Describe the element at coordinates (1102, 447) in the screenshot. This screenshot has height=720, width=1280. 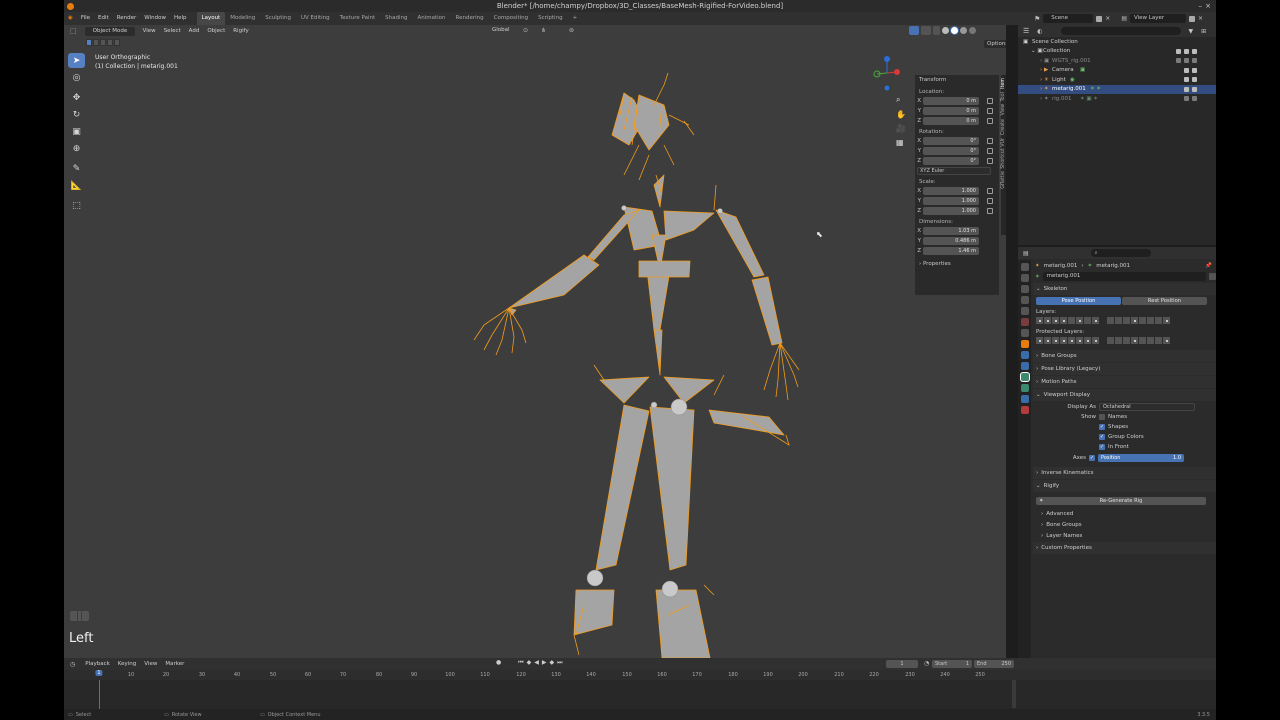
I see `in-front-checkbox: ✓` at that location.